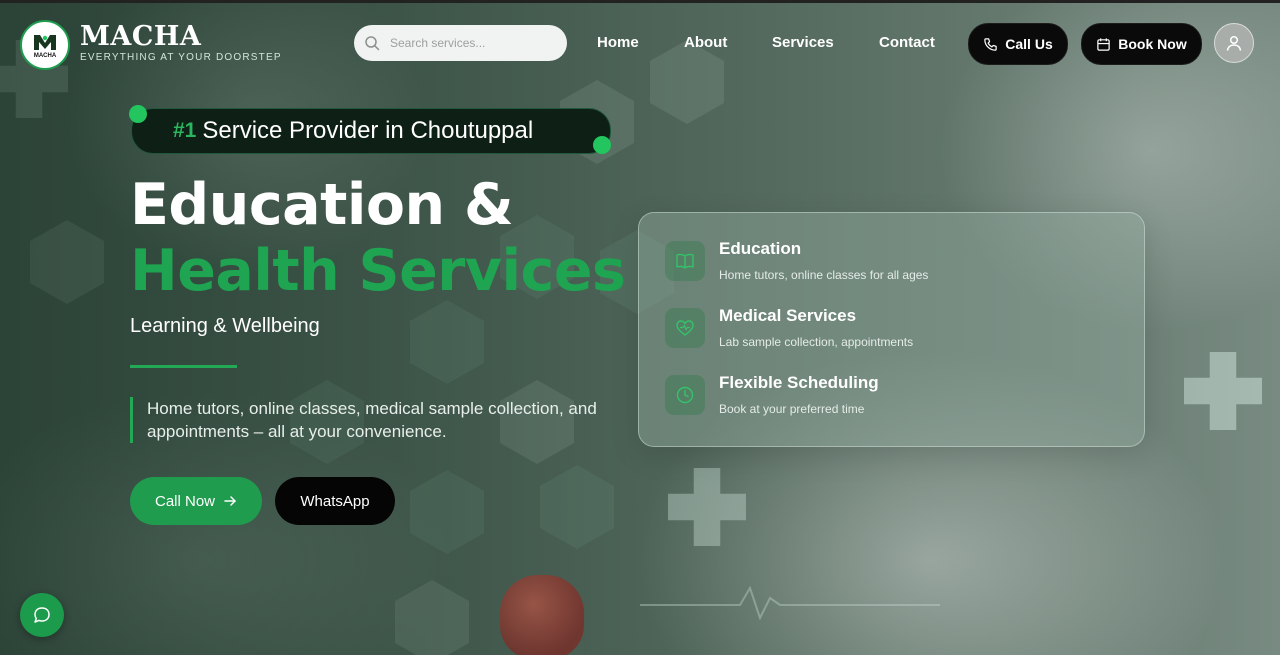 The image size is (1280, 655). I want to click on logo-badge-text: MACHA, so click(45, 55).